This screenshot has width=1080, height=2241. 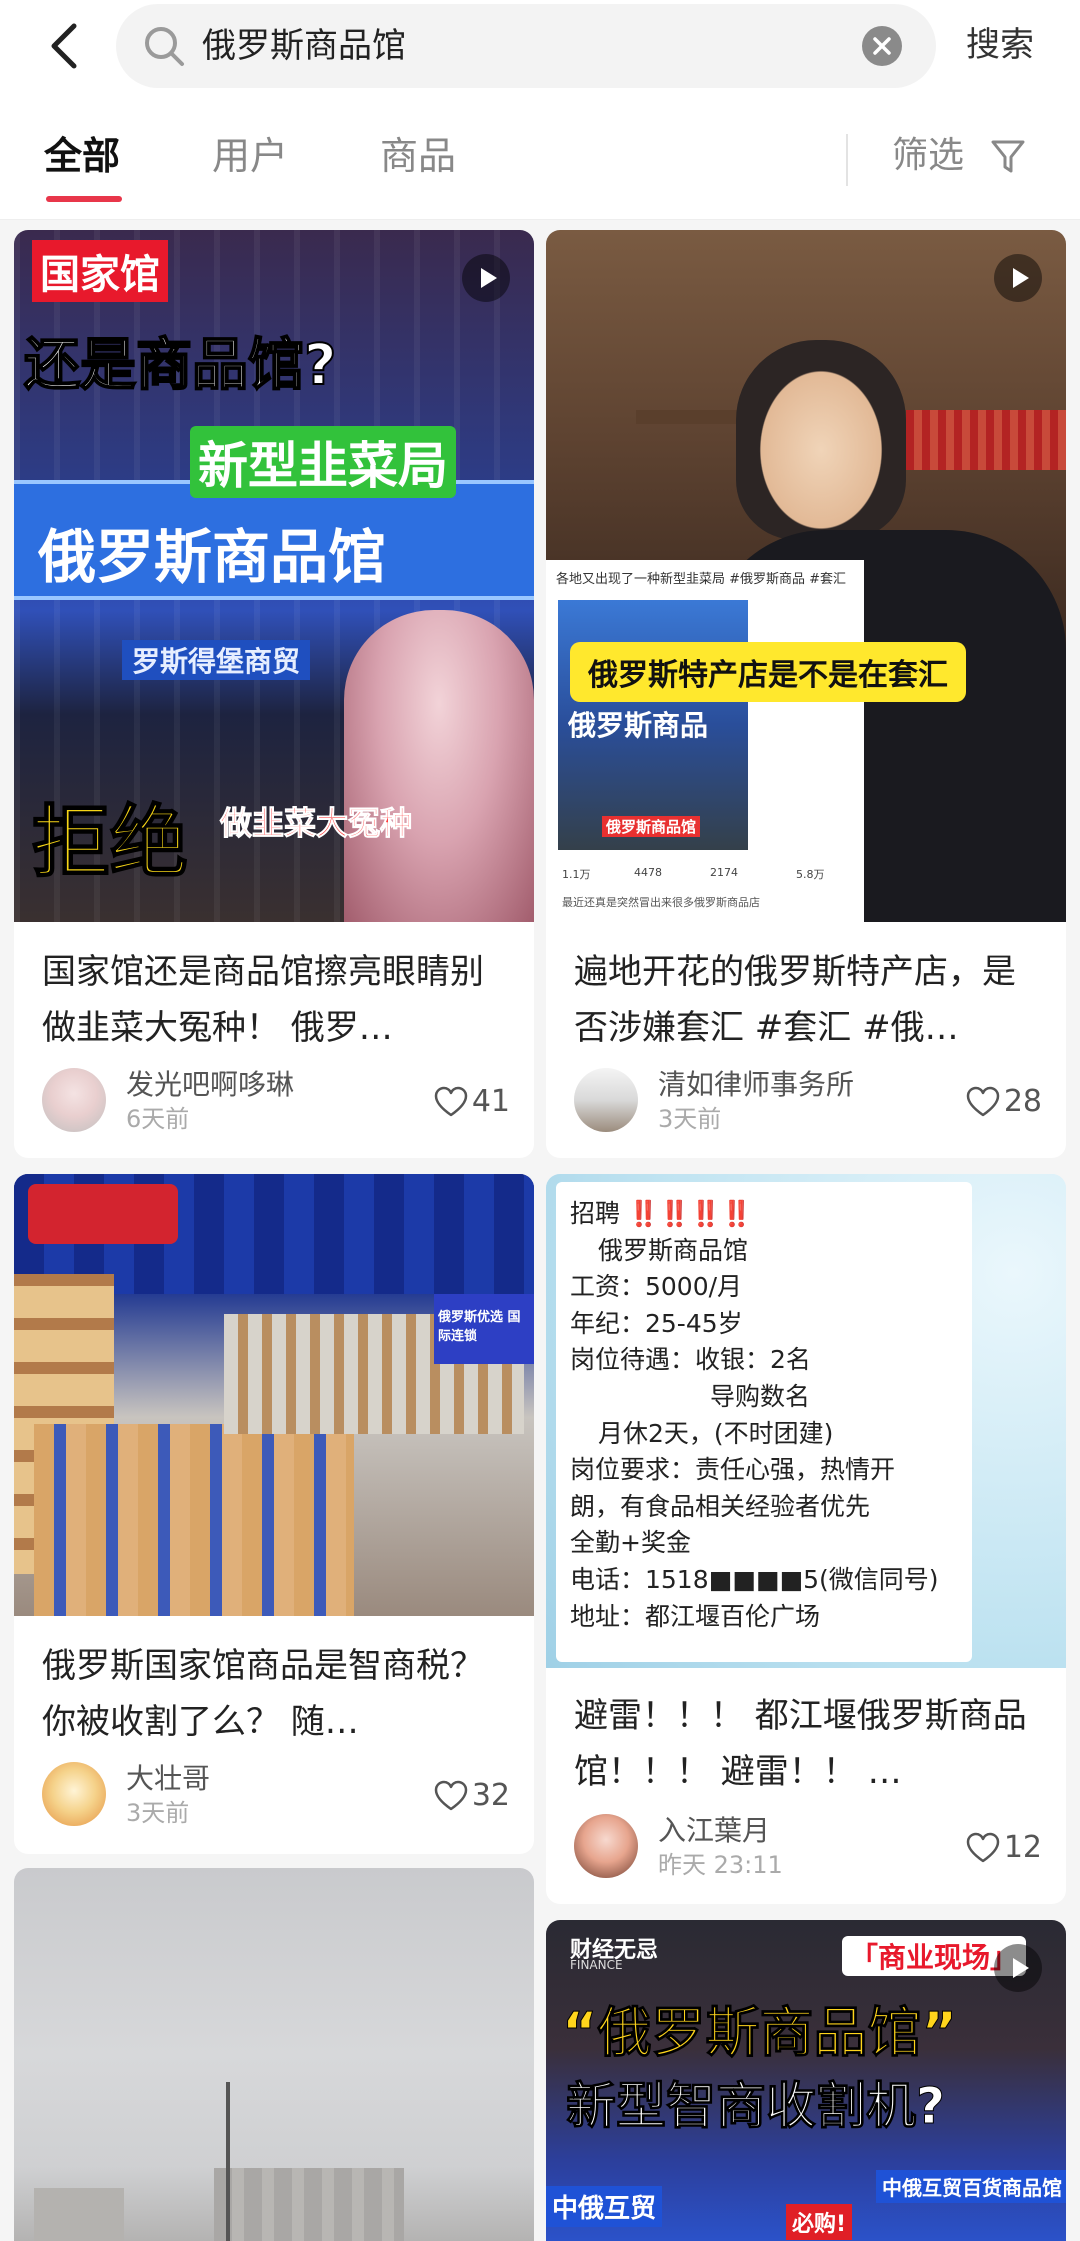 What do you see at coordinates (194, 1520) in the screenshot?
I see `product-display` at bounding box center [194, 1520].